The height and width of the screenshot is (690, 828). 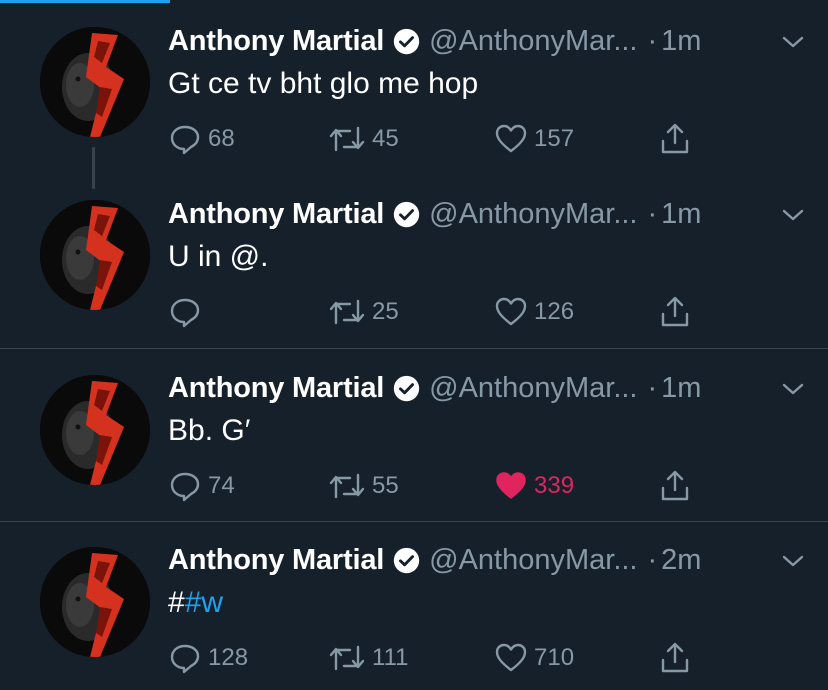 What do you see at coordinates (554, 485) in the screenshot?
I see `like-count: 339` at bounding box center [554, 485].